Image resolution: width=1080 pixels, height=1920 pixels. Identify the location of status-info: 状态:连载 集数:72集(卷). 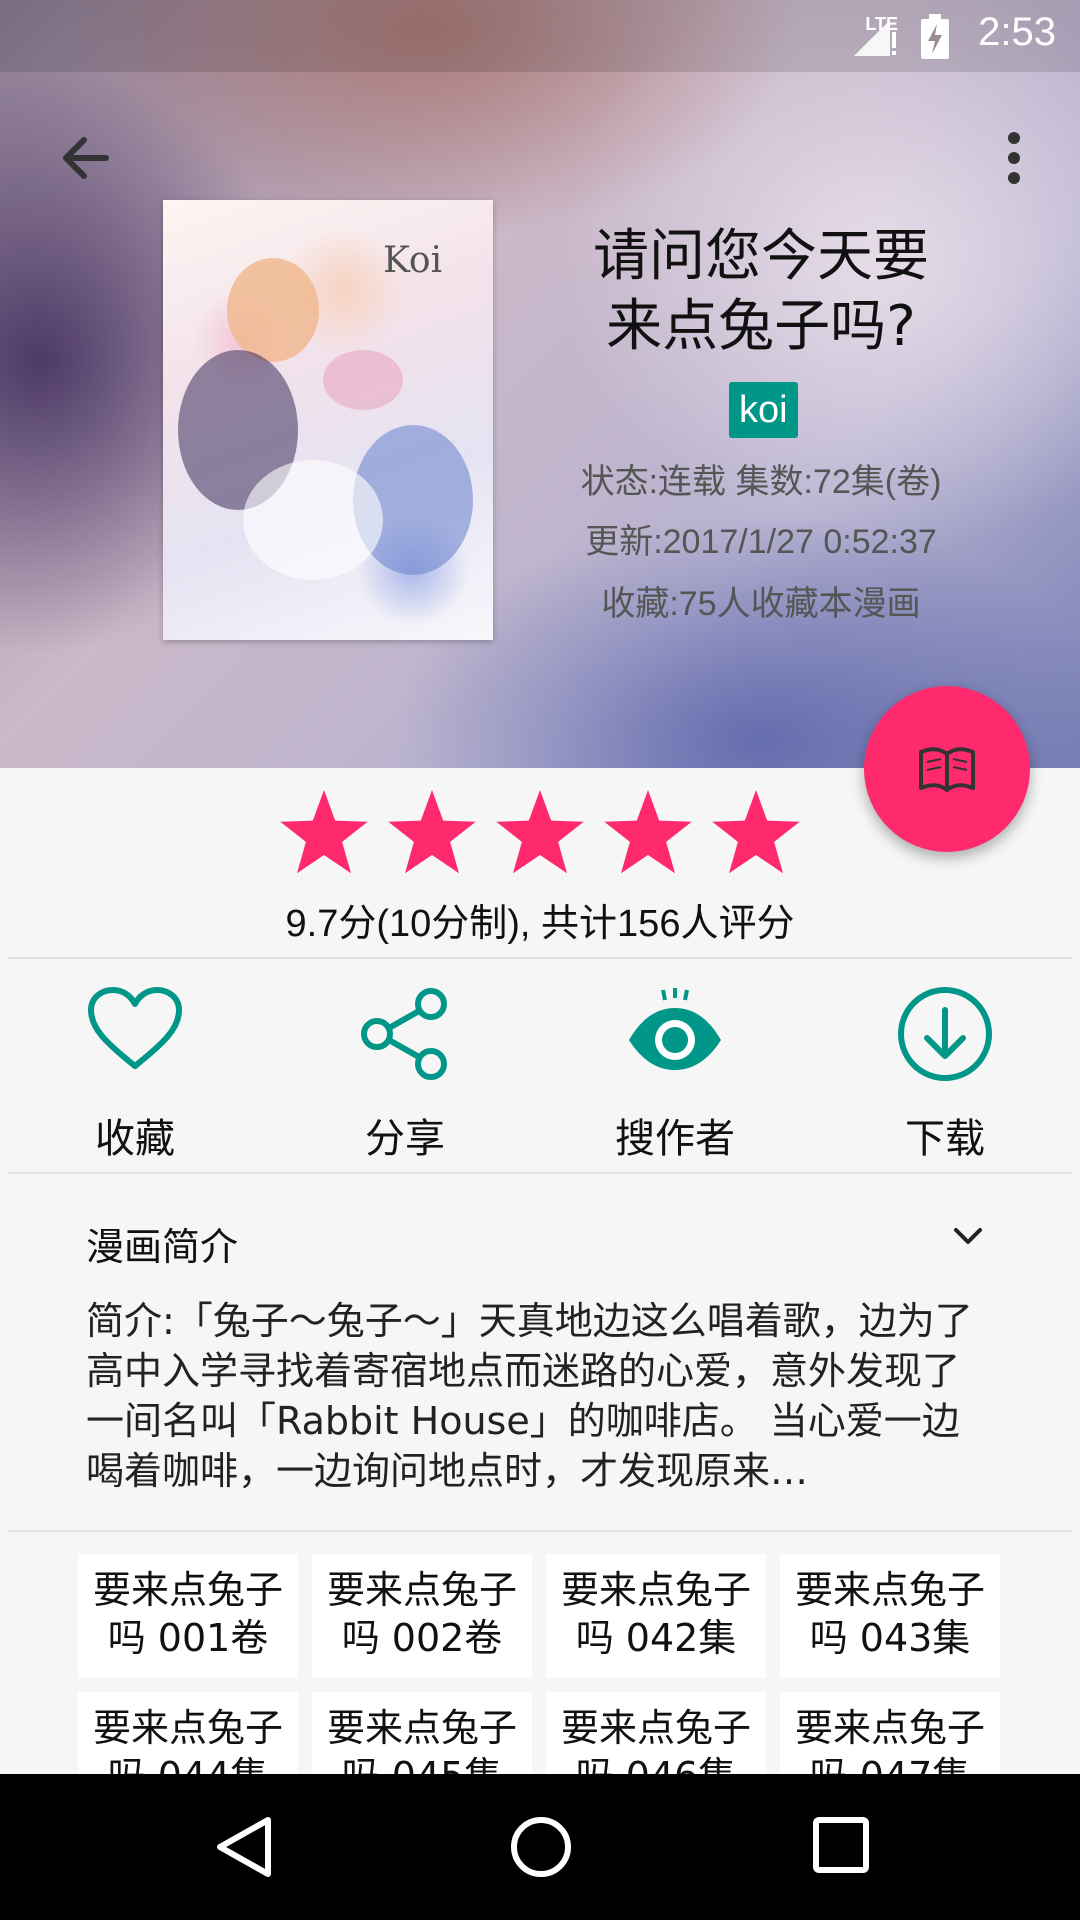
(761, 482).